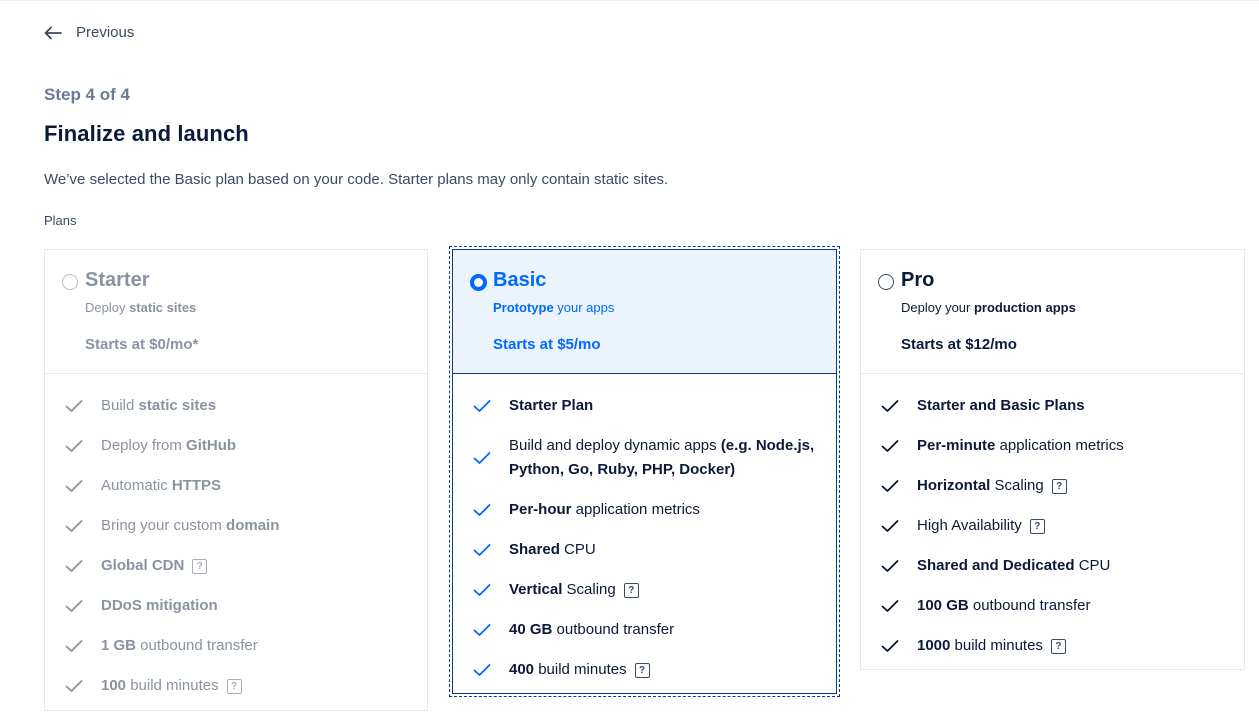 The height and width of the screenshot is (713, 1259). I want to click on plan-tagline: Prototype your apps, so click(554, 307).